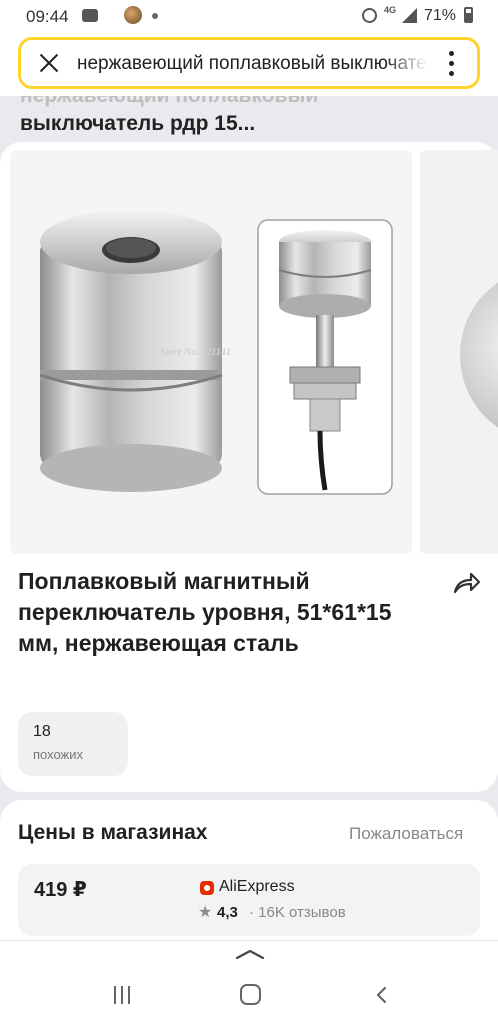  I want to click on watermark: Store No. 721141, so click(195, 352).